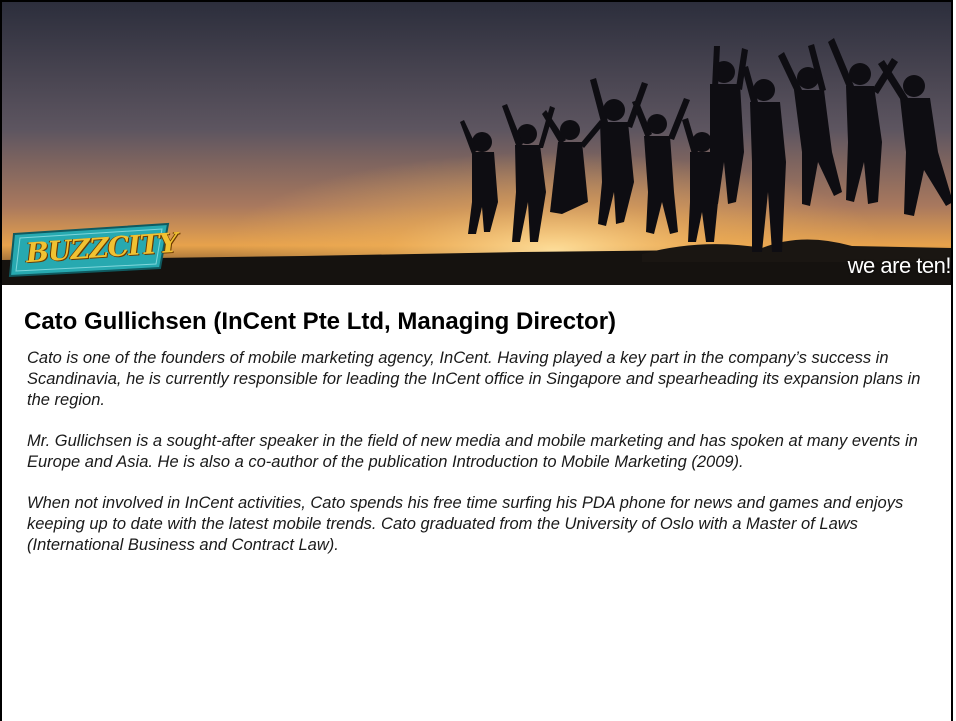 The image size is (956, 721). I want to click on tagline: we are ten!, so click(899, 265).